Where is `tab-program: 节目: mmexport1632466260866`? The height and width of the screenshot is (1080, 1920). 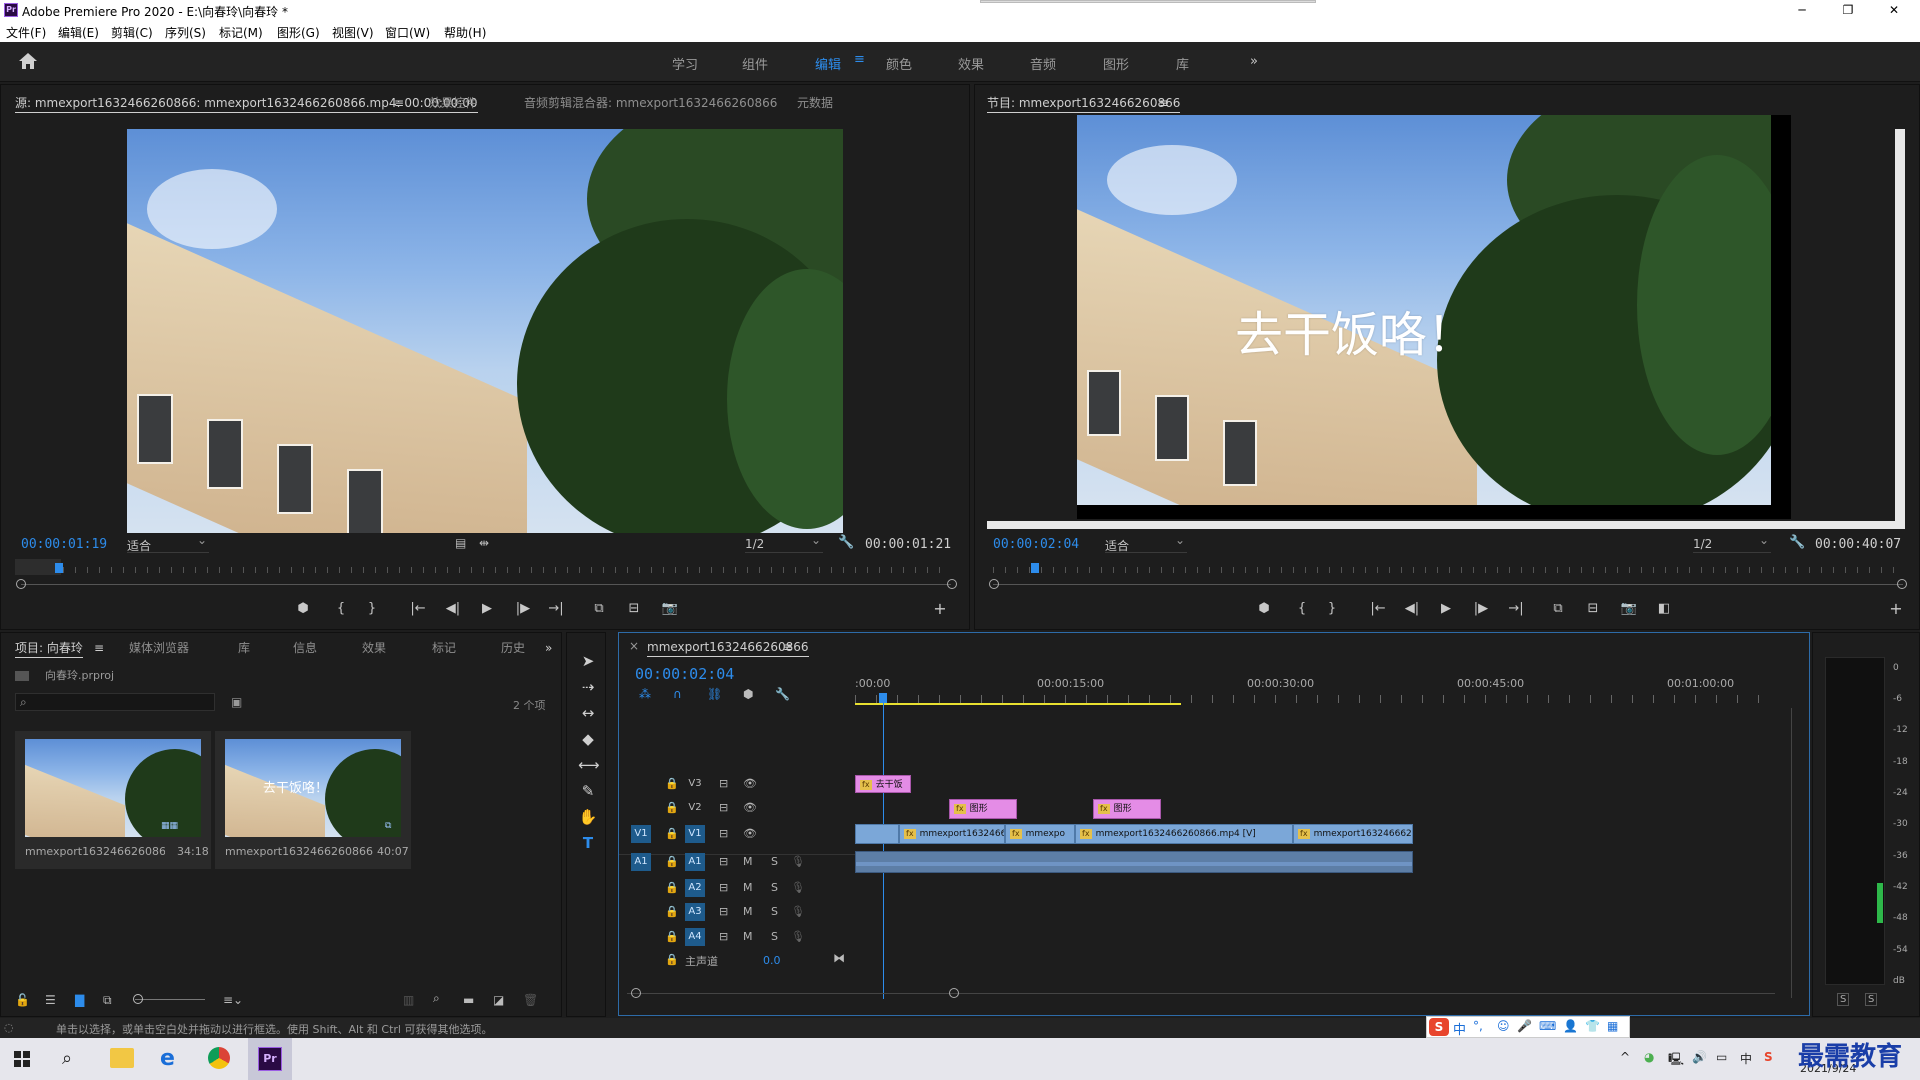
tab-program: 节目: mmexport1632466260866 is located at coordinates (1084, 103).